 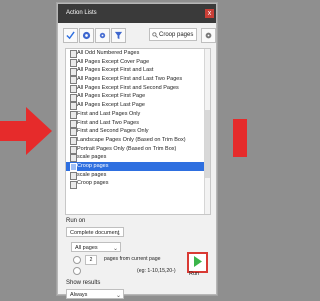 I want to click on list-item-label: All Pages Except Last Page, so click(x=111, y=105).